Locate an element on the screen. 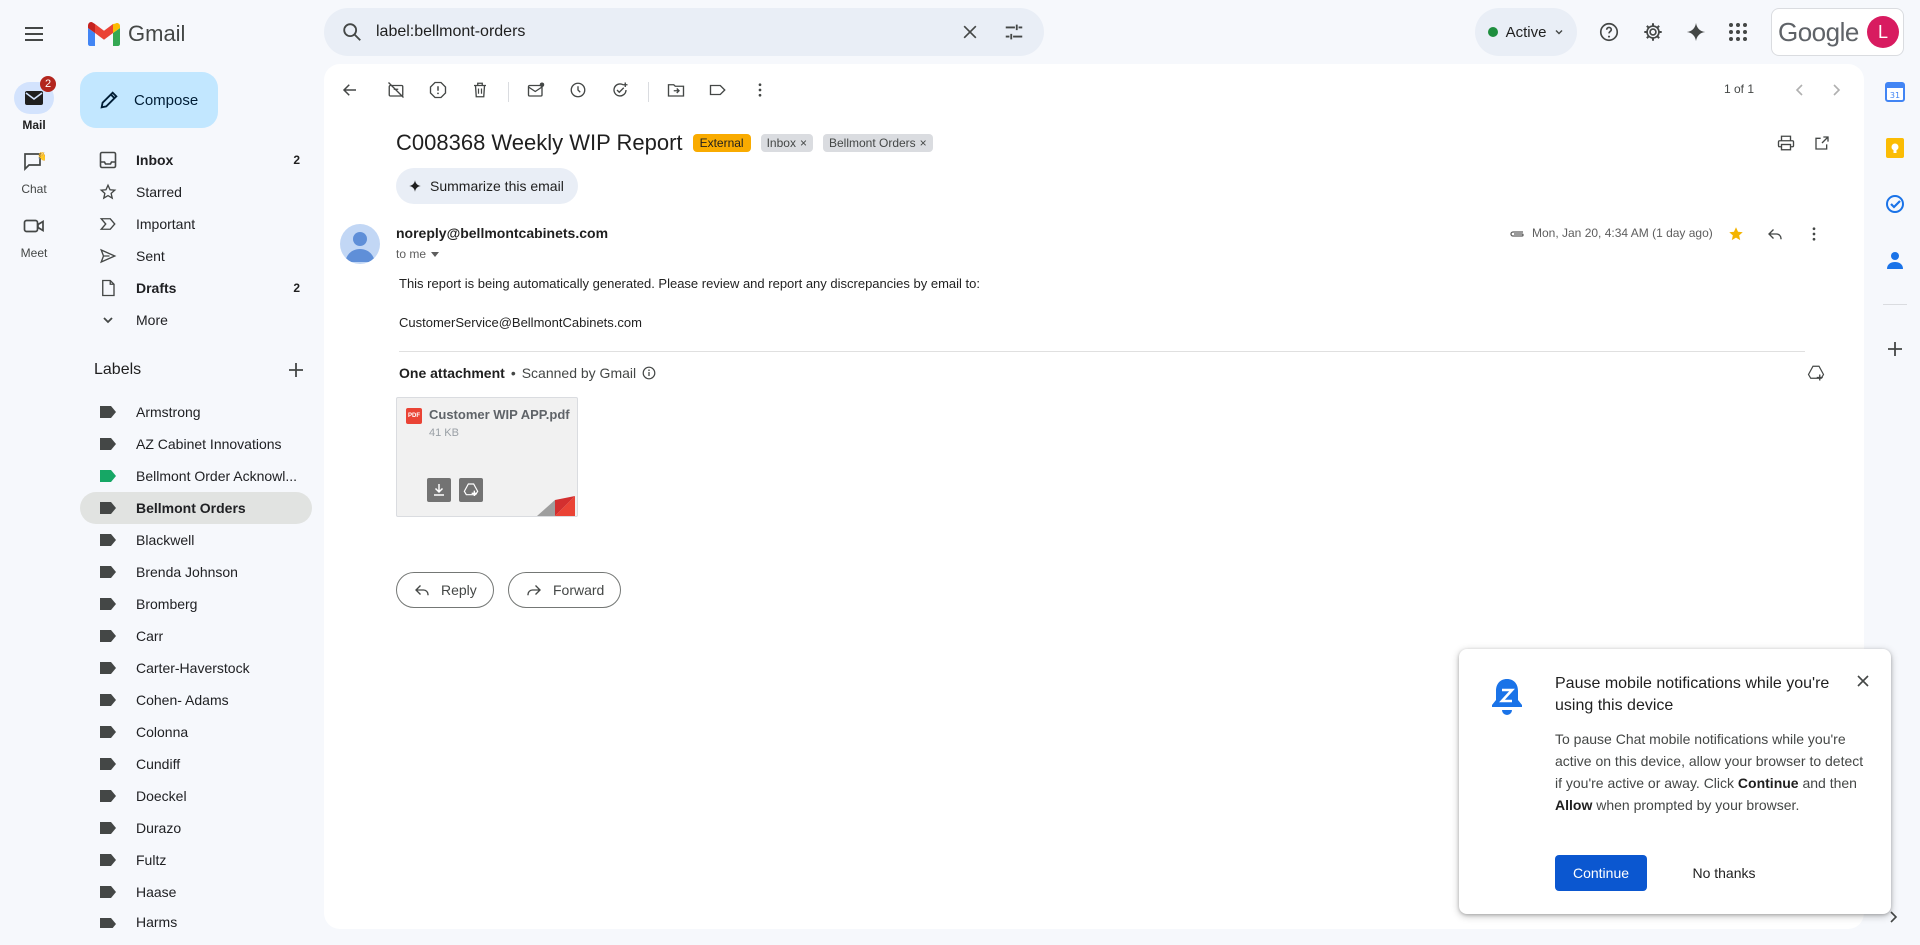 This screenshot has height=945, width=1920. tasks-app-button is located at coordinates (1895, 204).